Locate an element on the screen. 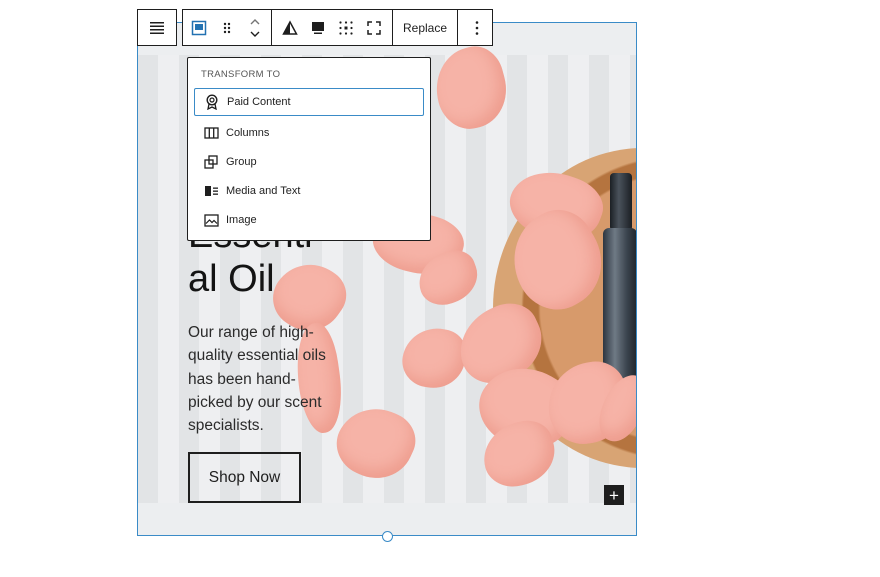 This screenshot has height=577, width=880. group-icon is located at coordinates (211, 162).